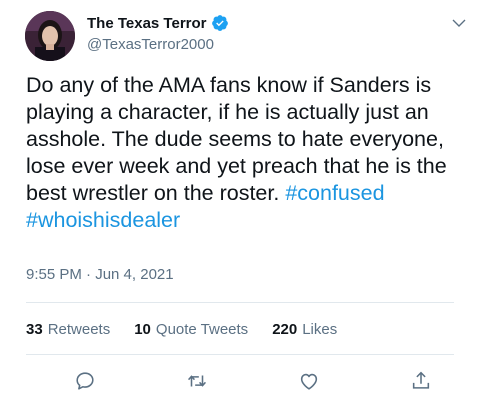 This screenshot has height=405, width=480. I want to click on quote-tweets-label: Quote Tweets, so click(202, 329).